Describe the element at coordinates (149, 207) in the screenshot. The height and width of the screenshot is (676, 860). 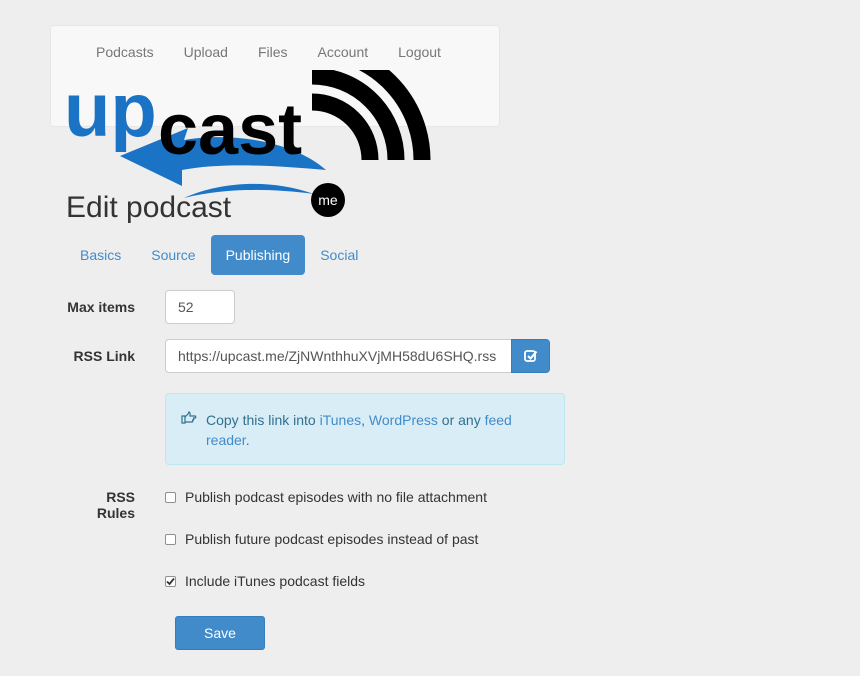
I see `page-title: Edit podcast` at that location.